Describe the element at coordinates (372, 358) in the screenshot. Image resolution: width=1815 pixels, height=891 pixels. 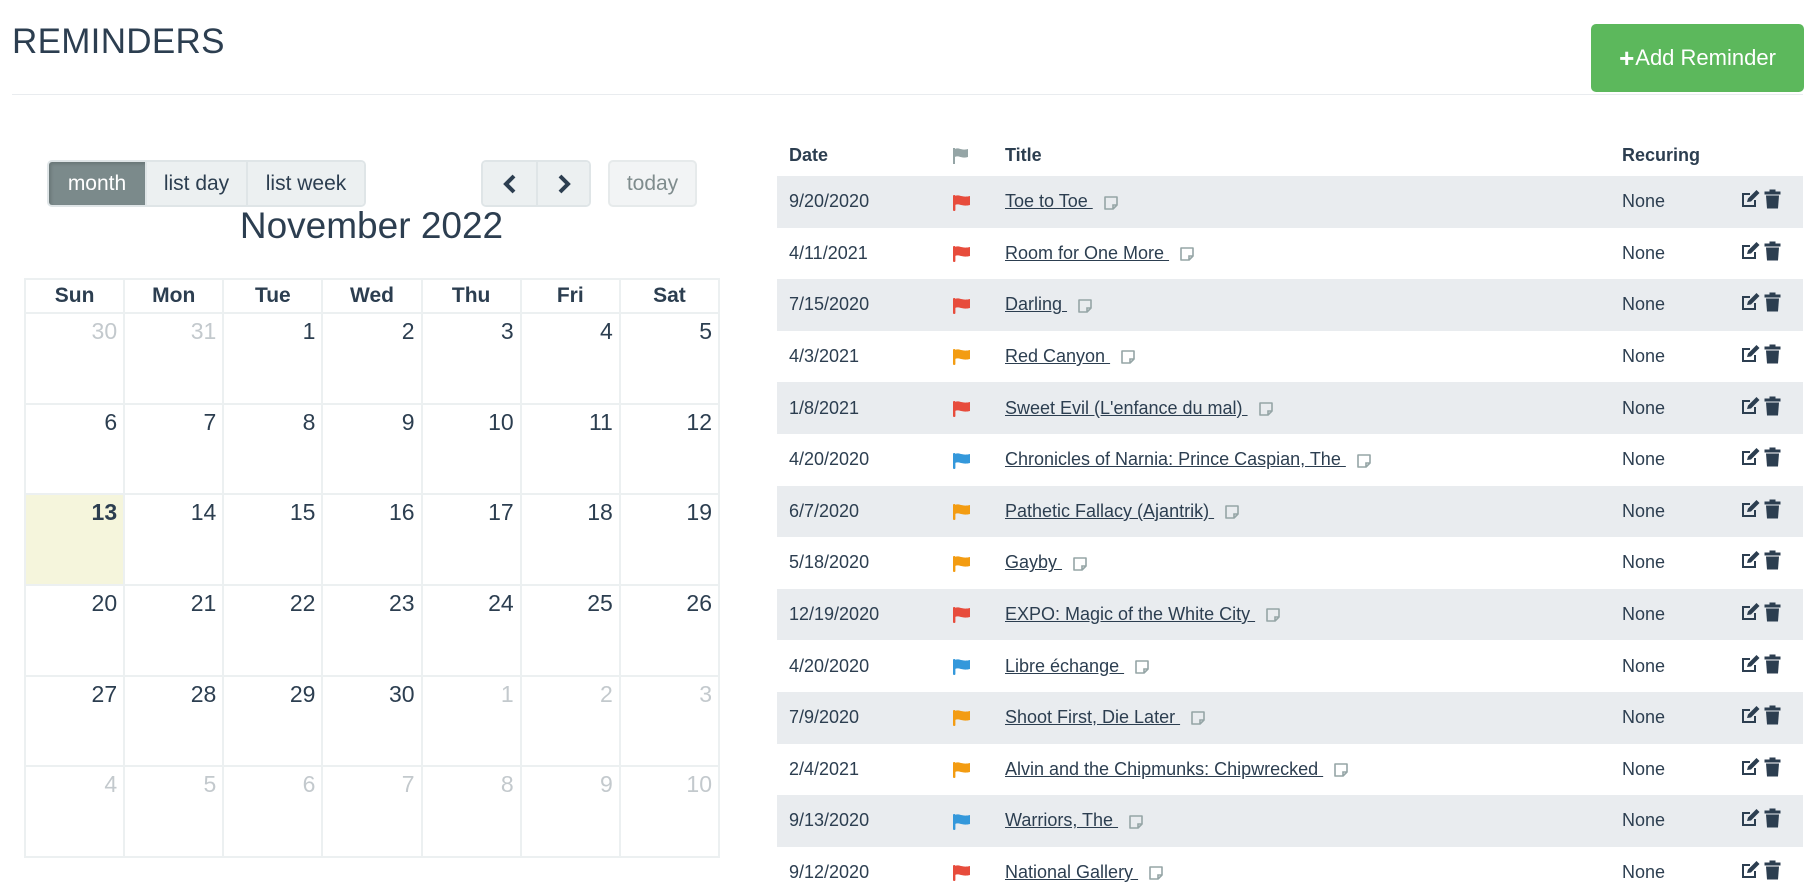
I see `calendar-day: 2` at that location.